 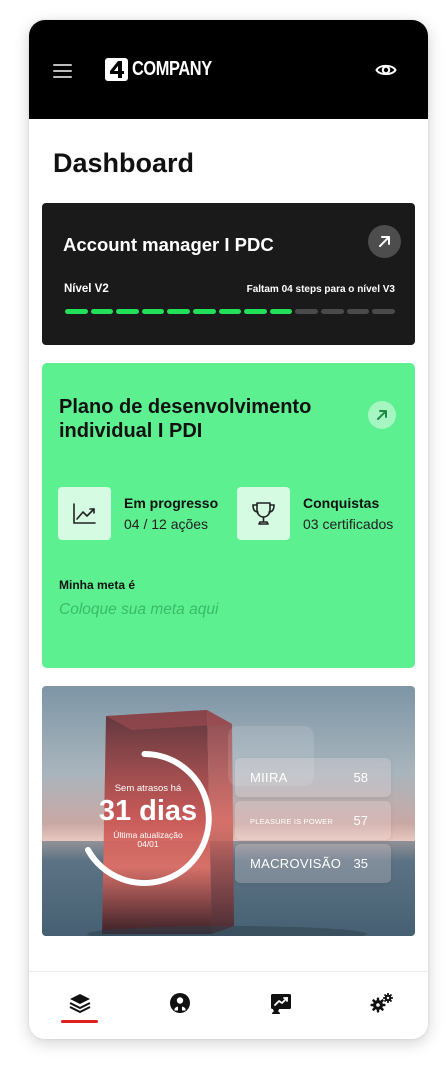 I want to click on growth-icon, so click(x=281, y=1003).